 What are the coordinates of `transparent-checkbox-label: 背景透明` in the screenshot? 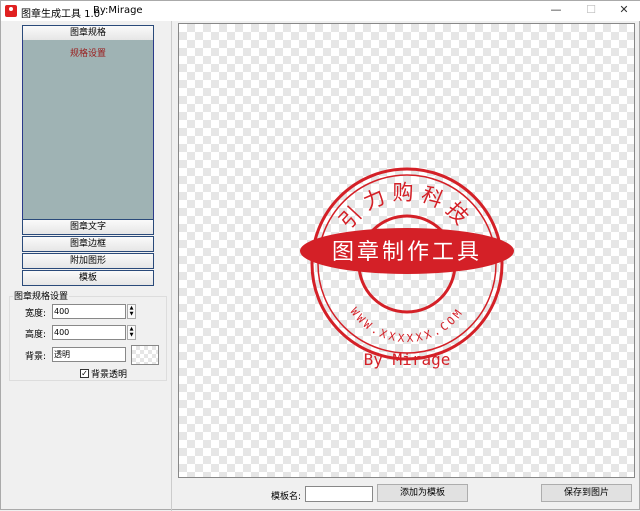 It's located at (109, 375).